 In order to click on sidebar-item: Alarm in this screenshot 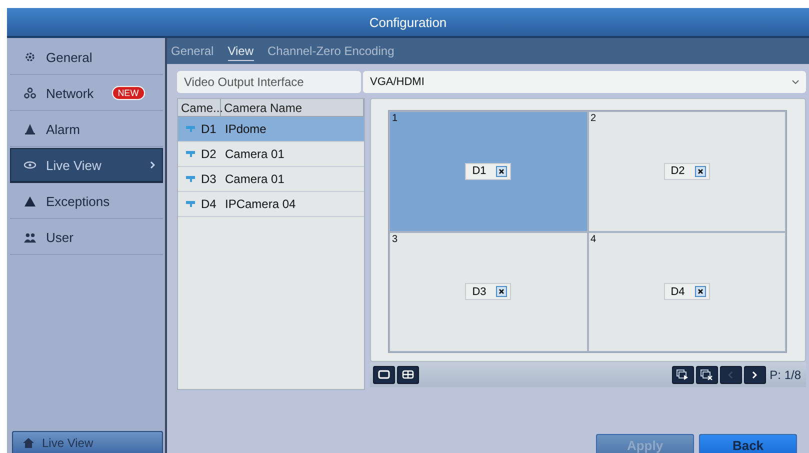, I will do `click(86, 129)`.